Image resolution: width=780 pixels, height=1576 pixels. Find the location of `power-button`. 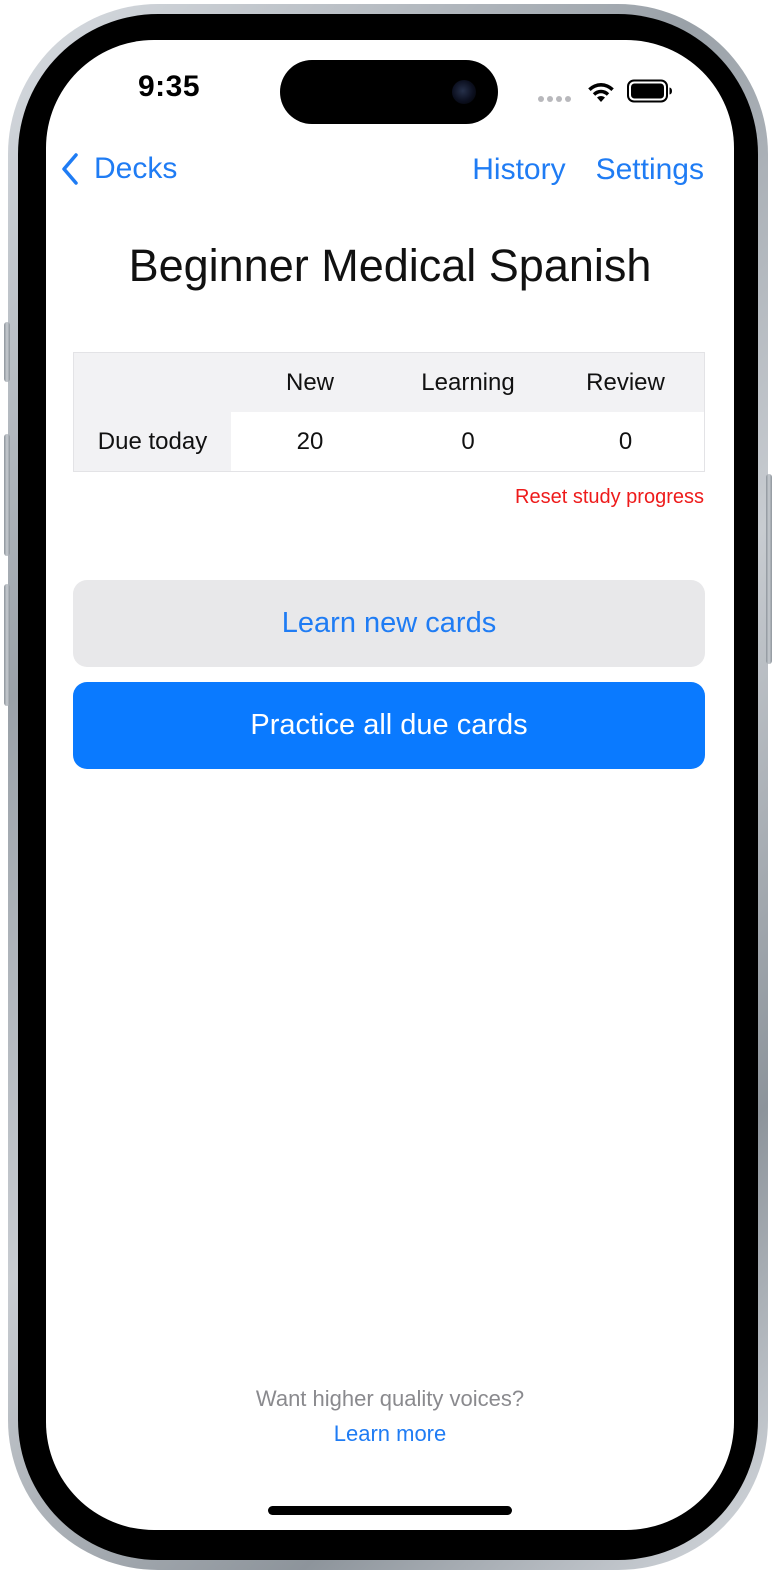

power-button is located at coordinates (769, 569).